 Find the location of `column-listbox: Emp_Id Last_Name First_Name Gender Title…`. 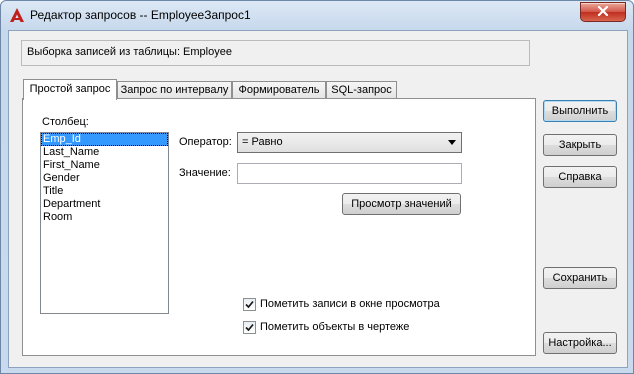

column-listbox: Emp_Id Last_Name First_Name Gender Title… is located at coordinates (104, 223).